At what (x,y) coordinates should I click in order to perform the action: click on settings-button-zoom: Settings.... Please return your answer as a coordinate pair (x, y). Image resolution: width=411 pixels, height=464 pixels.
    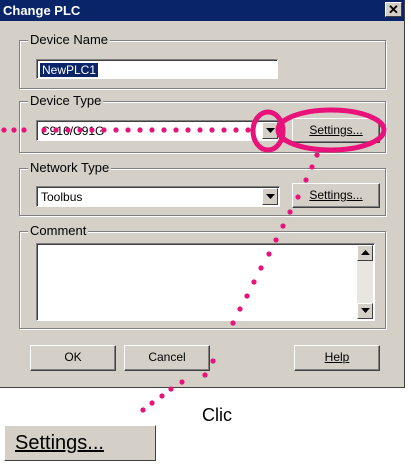
    Looking at the image, I should click on (80, 443).